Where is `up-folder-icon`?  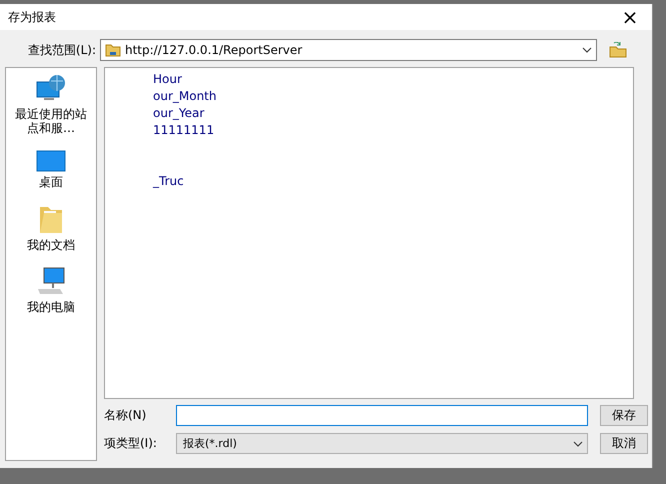 up-folder-icon is located at coordinates (618, 50).